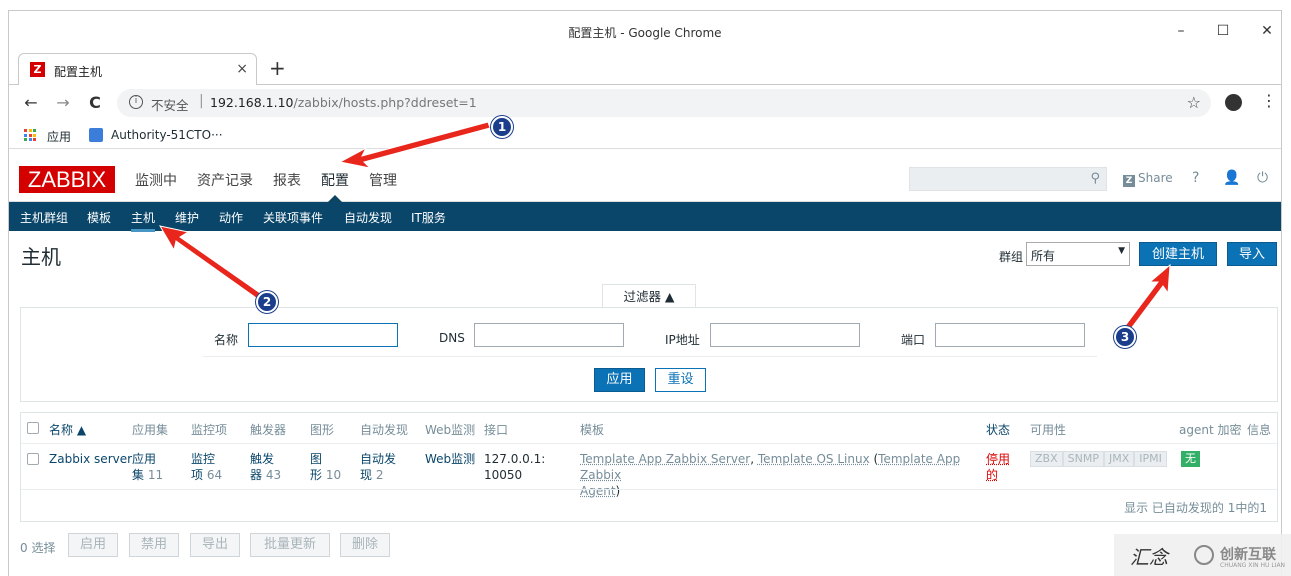  I want to click on info-icon: i, so click(136, 102).